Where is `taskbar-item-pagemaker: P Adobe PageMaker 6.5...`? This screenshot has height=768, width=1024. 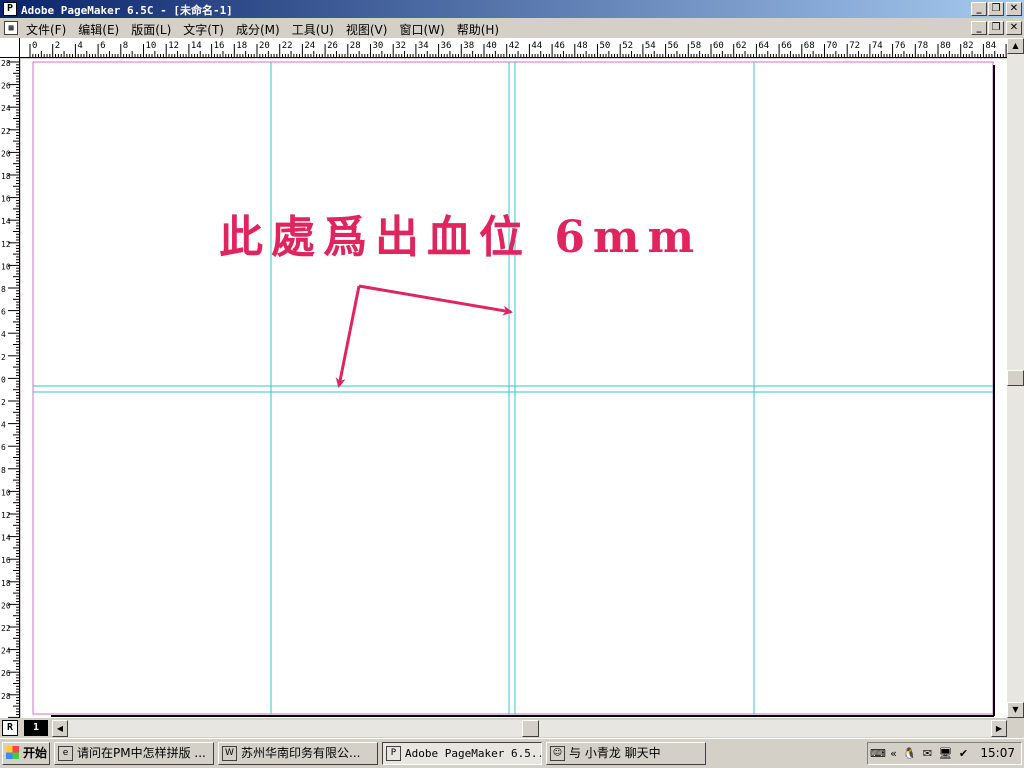 taskbar-item-pagemaker: P Adobe PageMaker 6.5... is located at coordinates (462, 753).